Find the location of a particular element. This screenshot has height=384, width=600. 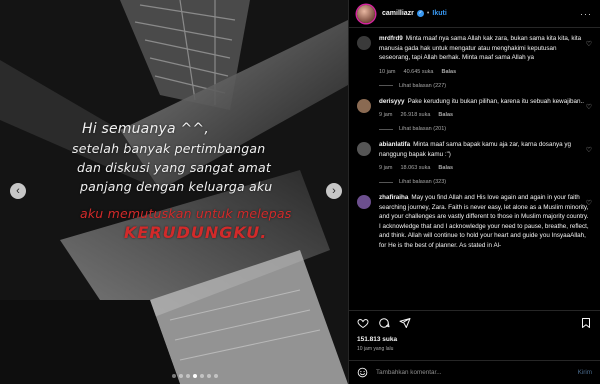

post-comment-button: Kirim is located at coordinates (585, 372).